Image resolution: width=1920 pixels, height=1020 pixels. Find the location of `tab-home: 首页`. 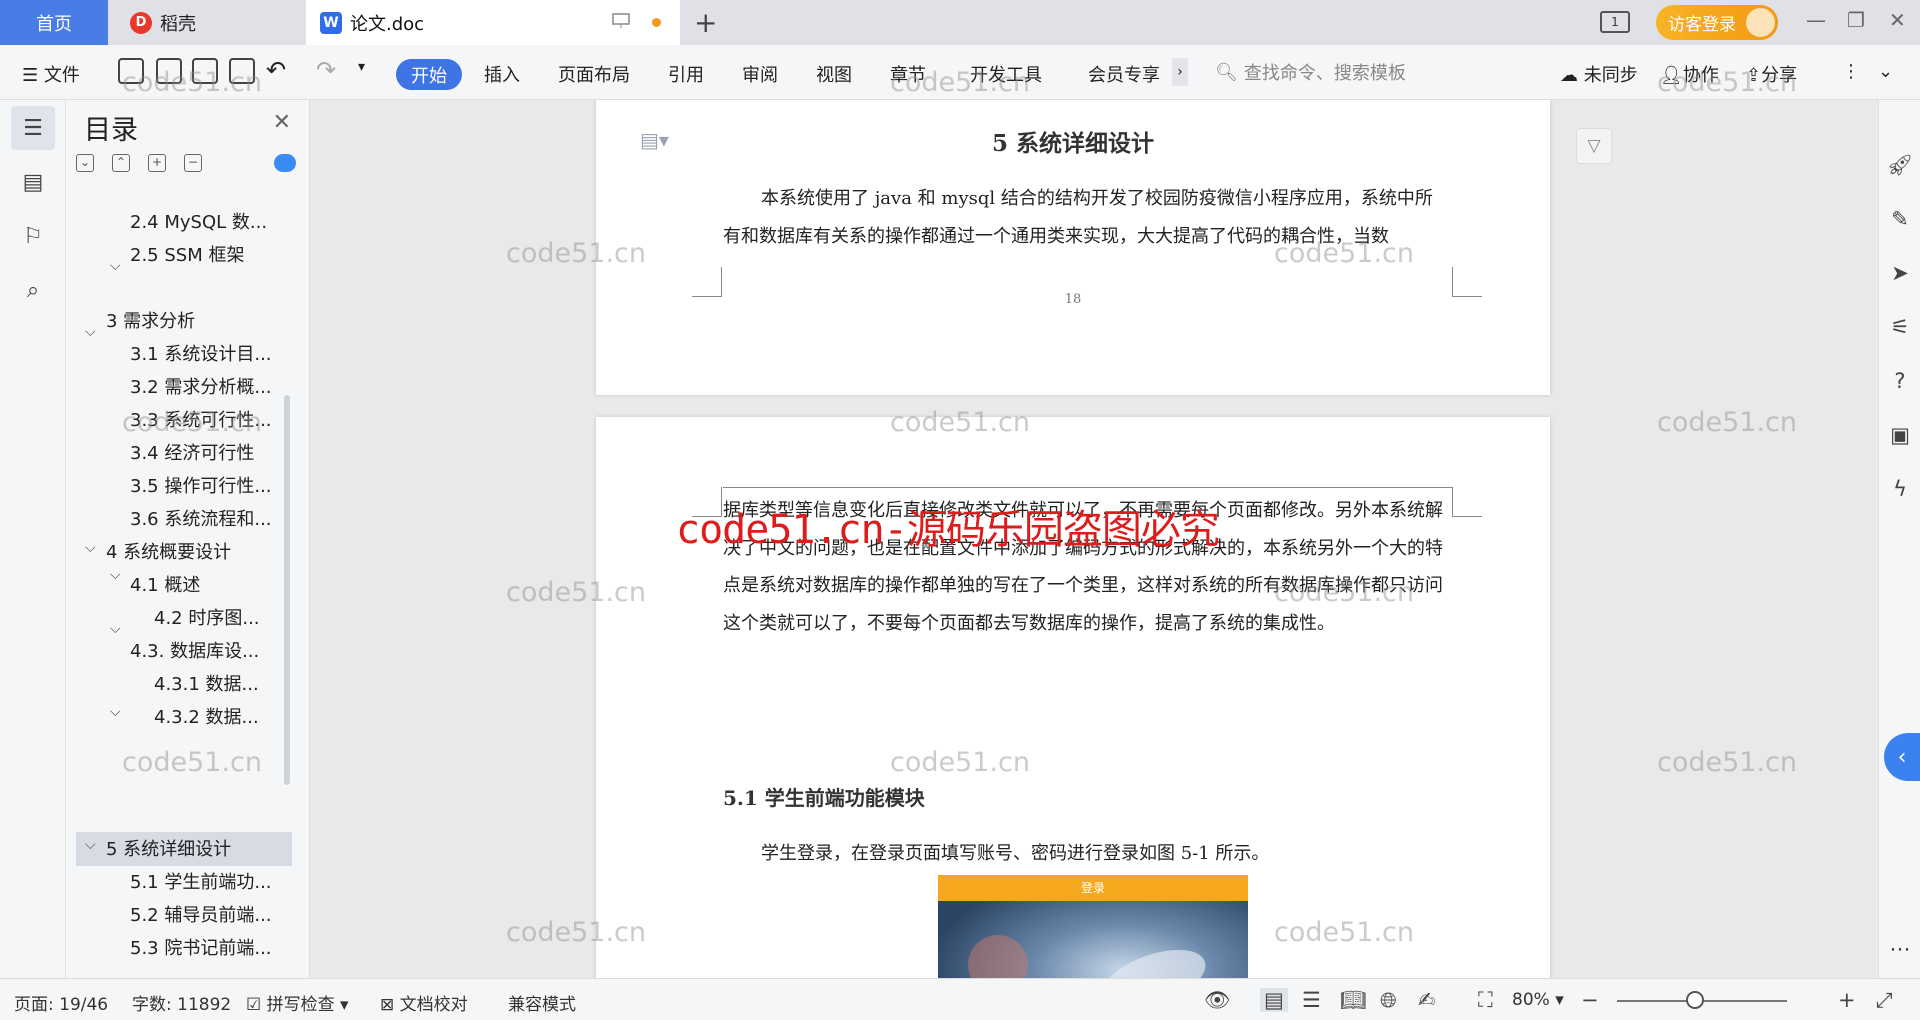

tab-home: 首页 is located at coordinates (54, 22).